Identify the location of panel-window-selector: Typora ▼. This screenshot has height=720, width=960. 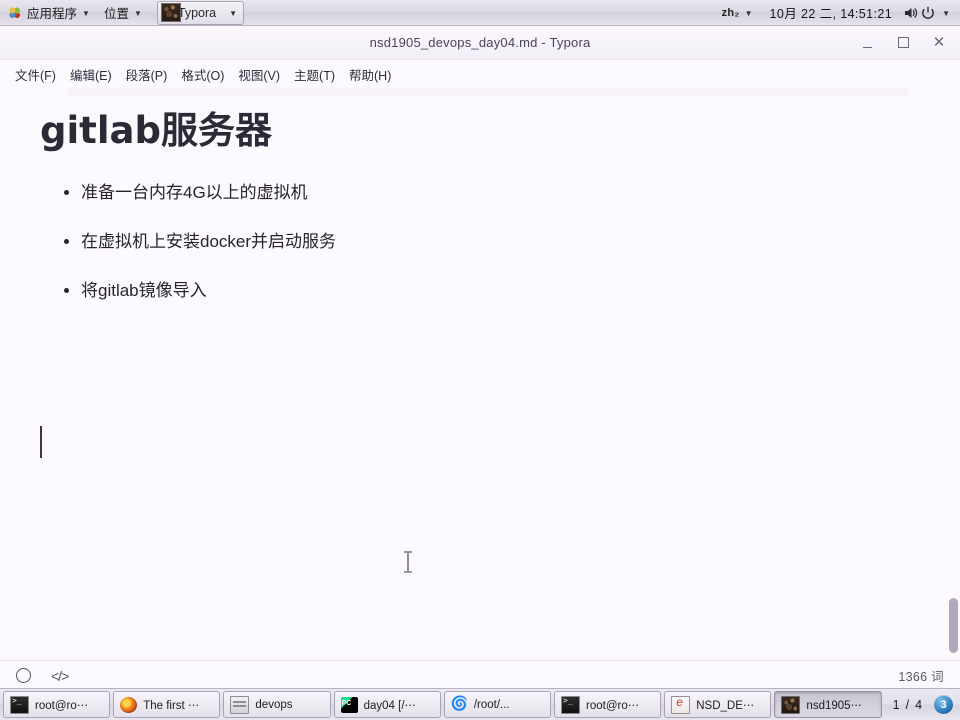
(200, 12).